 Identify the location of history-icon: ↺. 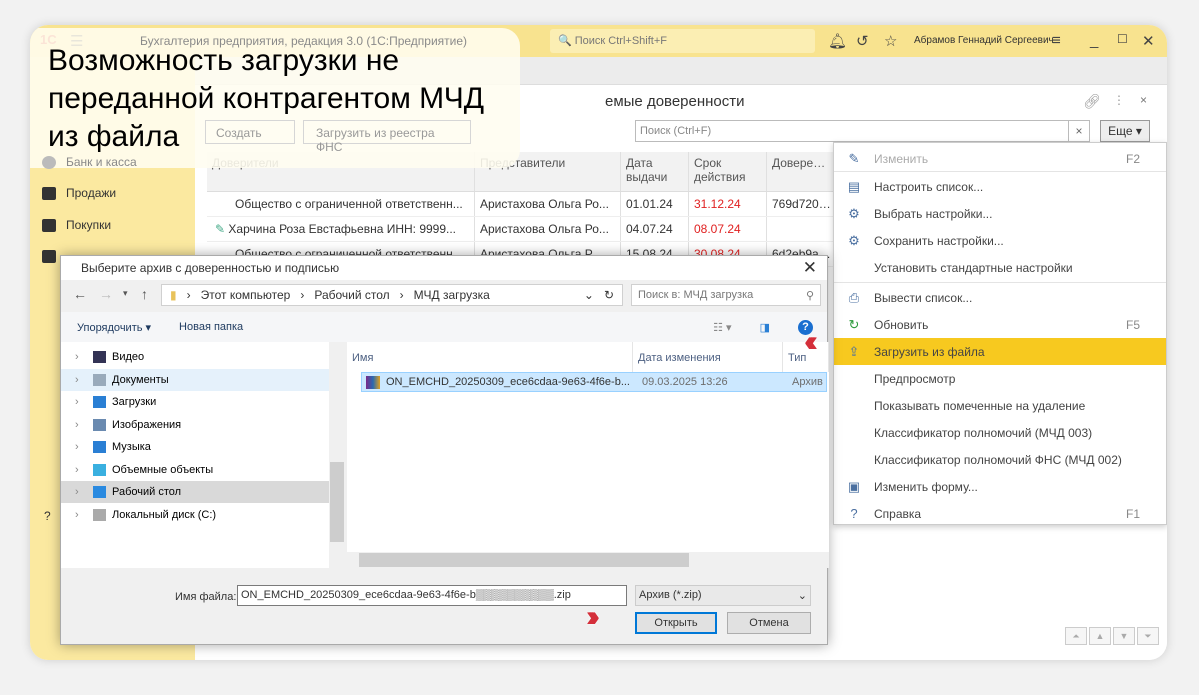
(862, 41).